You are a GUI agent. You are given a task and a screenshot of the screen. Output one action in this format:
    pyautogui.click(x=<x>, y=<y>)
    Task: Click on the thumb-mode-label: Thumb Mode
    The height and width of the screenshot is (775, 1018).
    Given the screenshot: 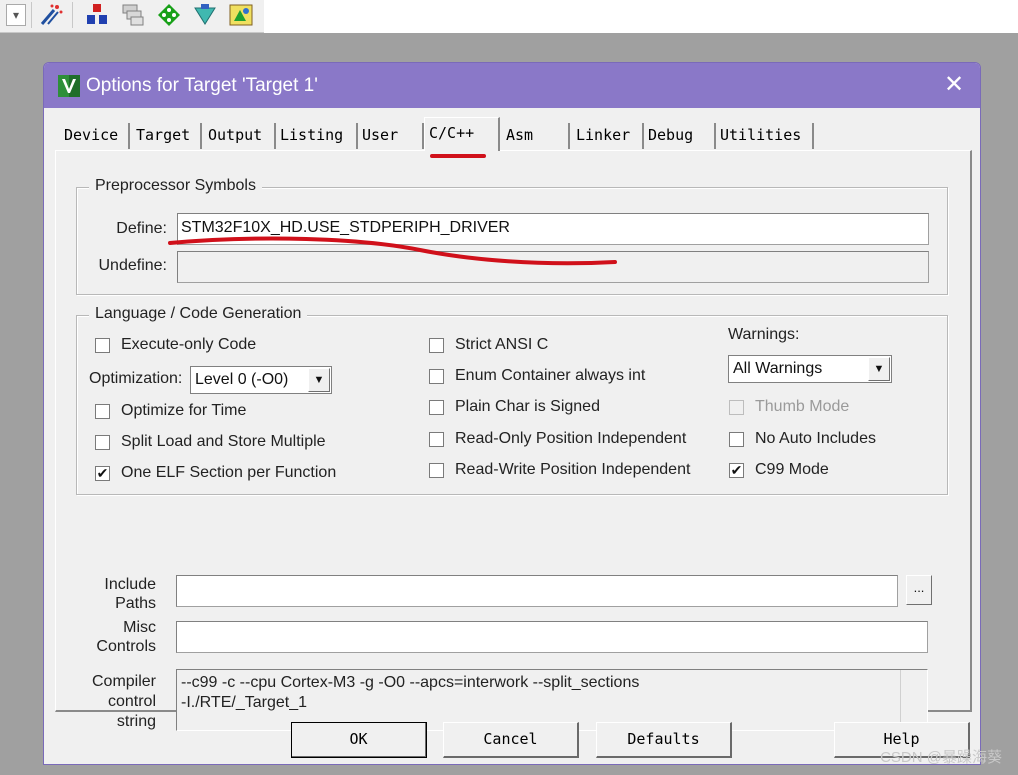 What is the action you would take?
    pyautogui.click(x=802, y=406)
    